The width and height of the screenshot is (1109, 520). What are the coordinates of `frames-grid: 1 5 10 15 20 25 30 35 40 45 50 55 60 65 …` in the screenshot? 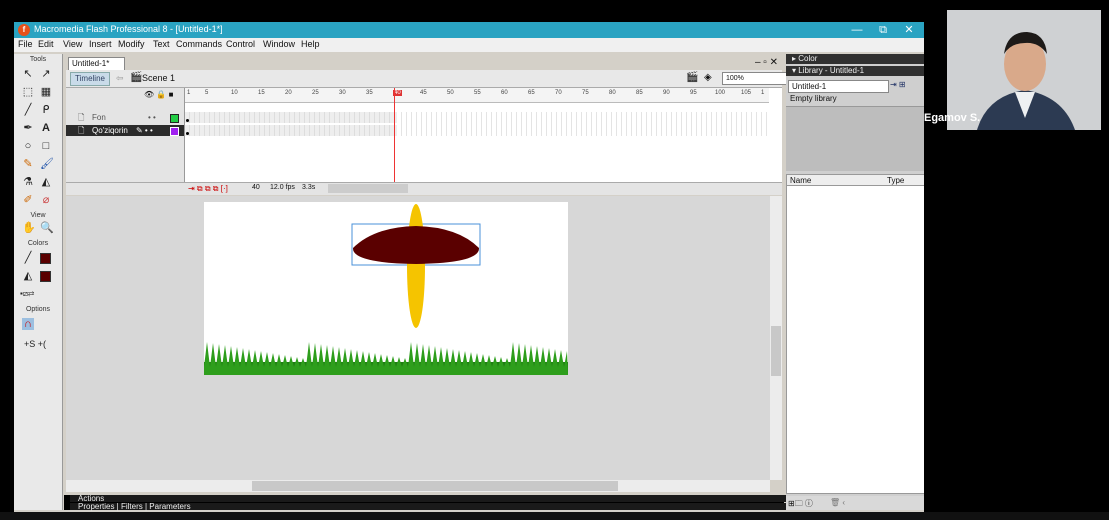 It's located at (543, 135).